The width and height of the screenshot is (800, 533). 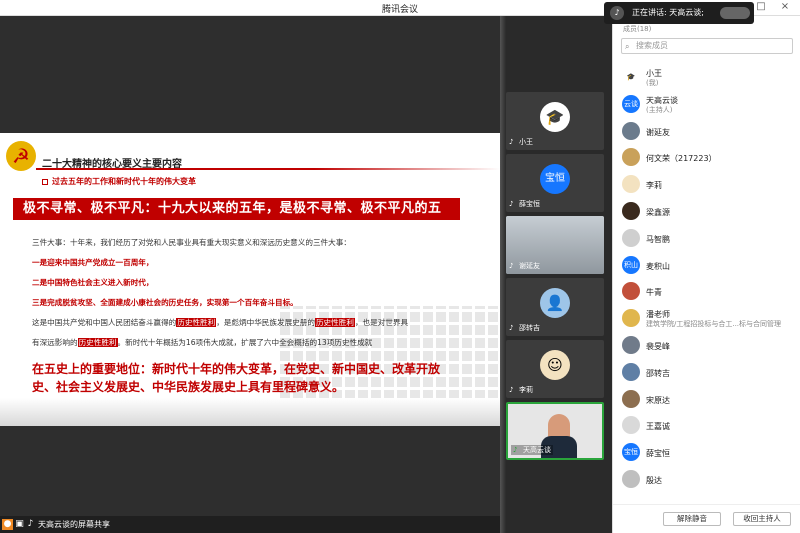 I want to click on avatar: 积山, so click(x=631, y=264).